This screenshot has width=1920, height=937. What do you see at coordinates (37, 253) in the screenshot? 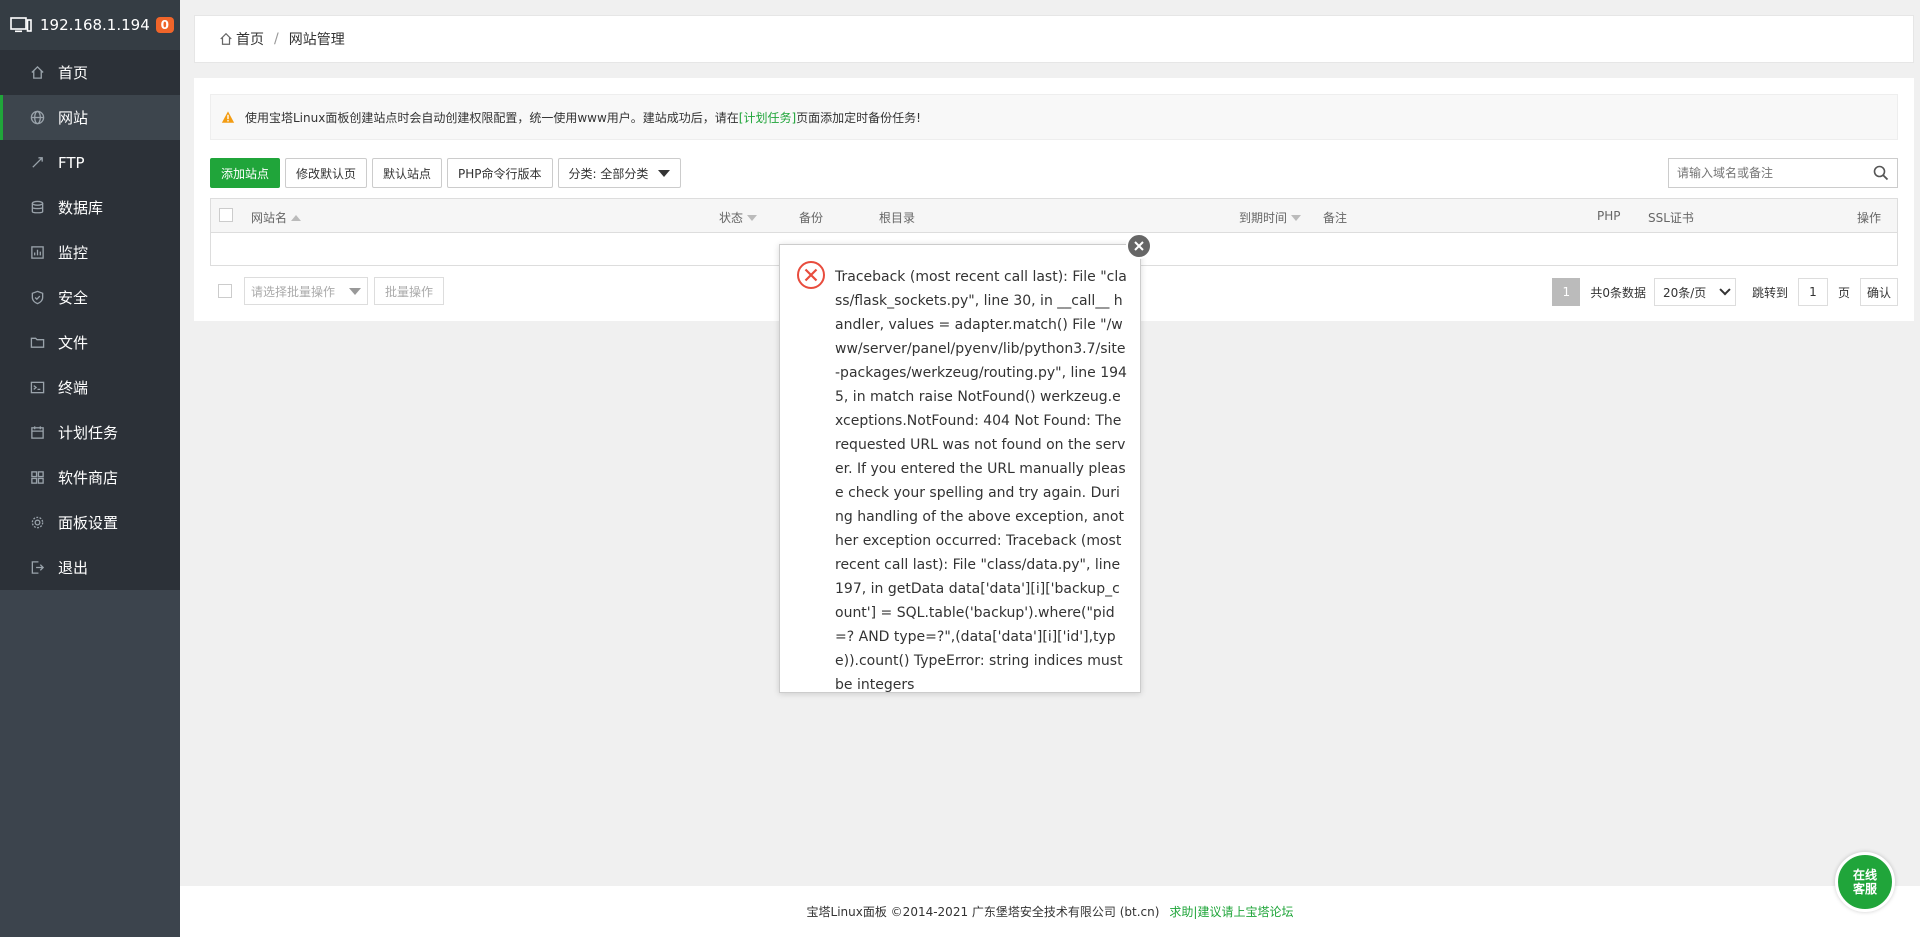
I see `chart-icon` at bounding box center [37, 253].